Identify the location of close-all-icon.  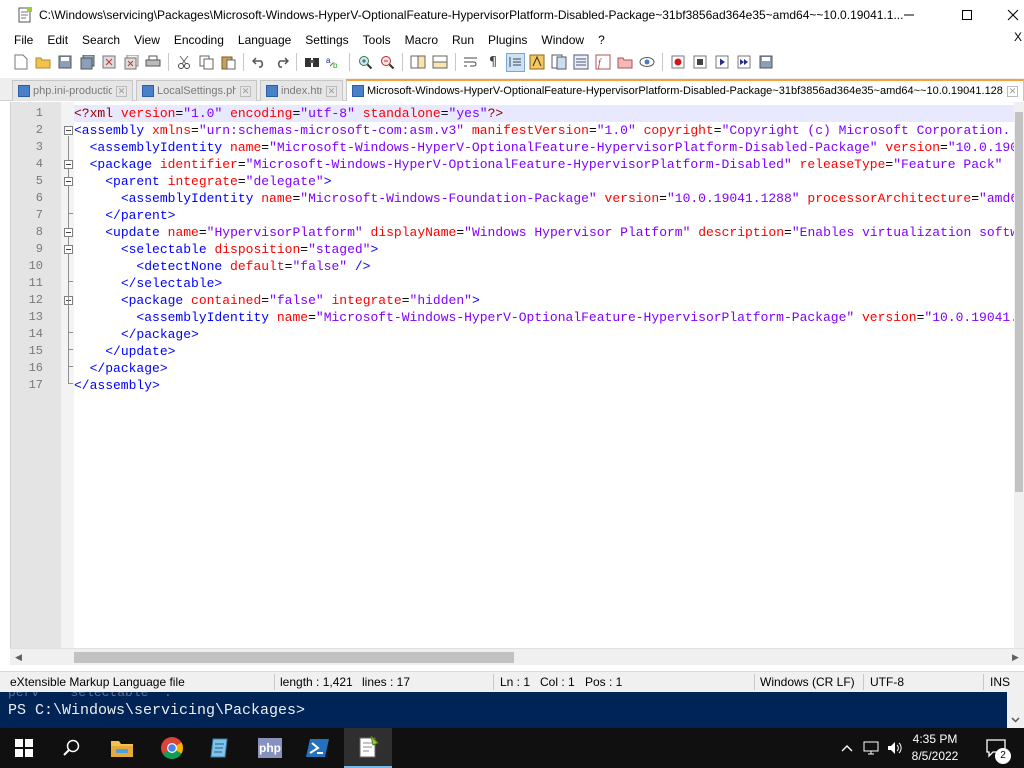
(131, 62).